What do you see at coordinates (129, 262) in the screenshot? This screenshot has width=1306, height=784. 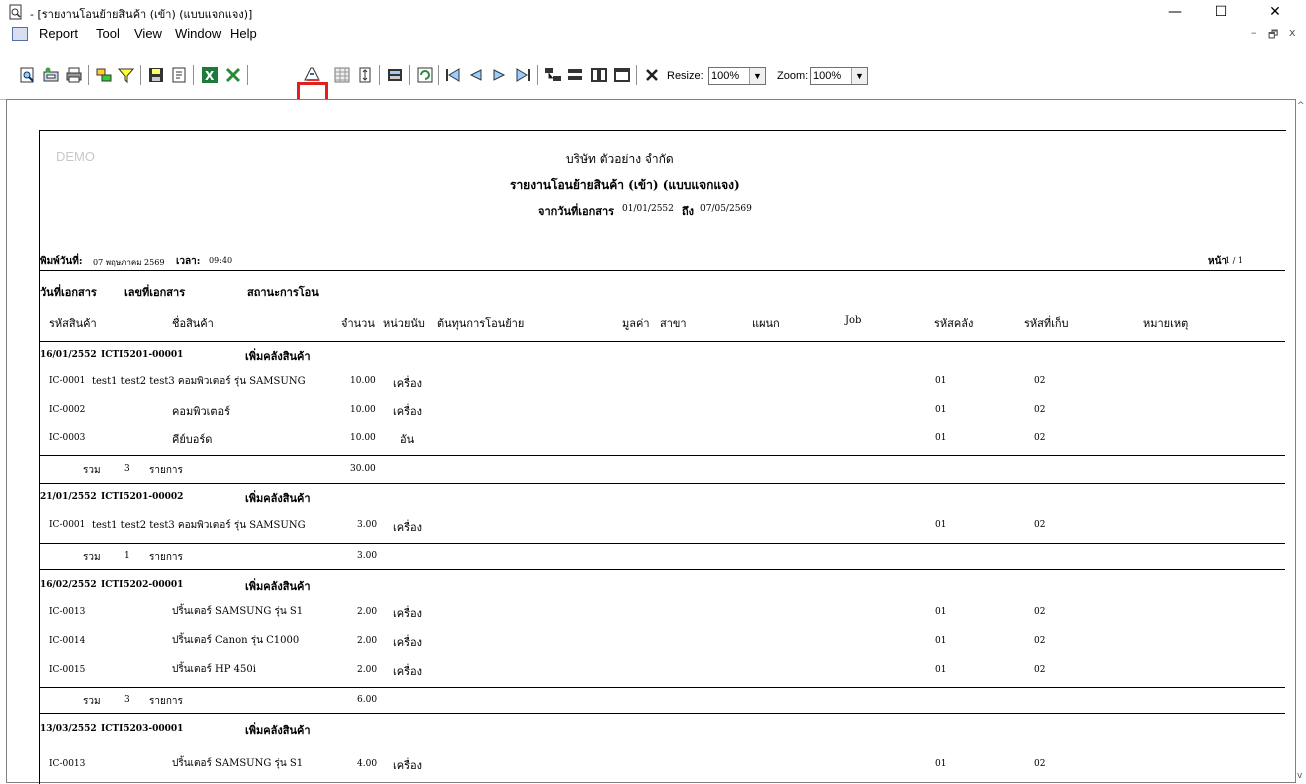 I see `print-date: 07 พฤษภาคม 2569` at bounding box center [129, 262].